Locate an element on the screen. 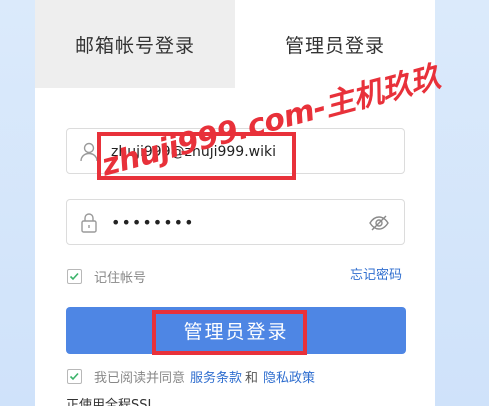 The image size is (489, 406). user-icon is located at coordinates (89, 152).